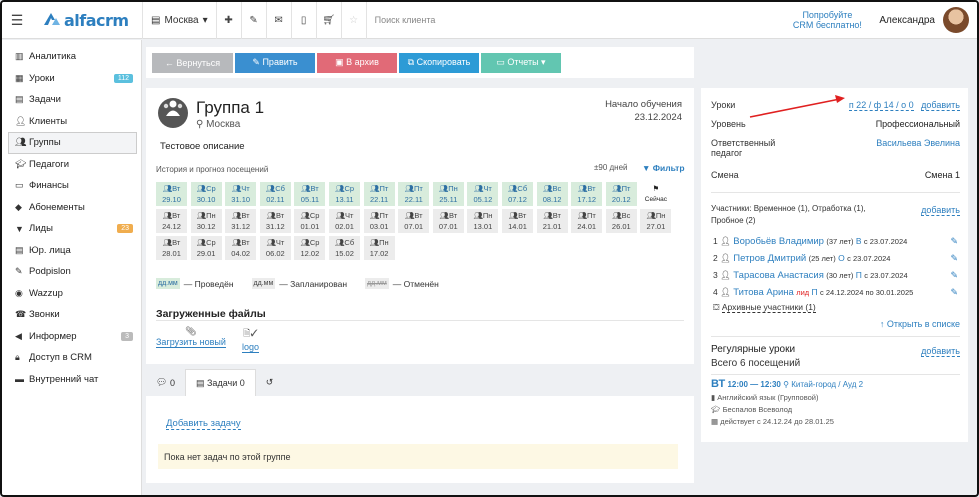  I want to click on attendance-cell: 👥︎Пн 30.12, so click(206, 221).